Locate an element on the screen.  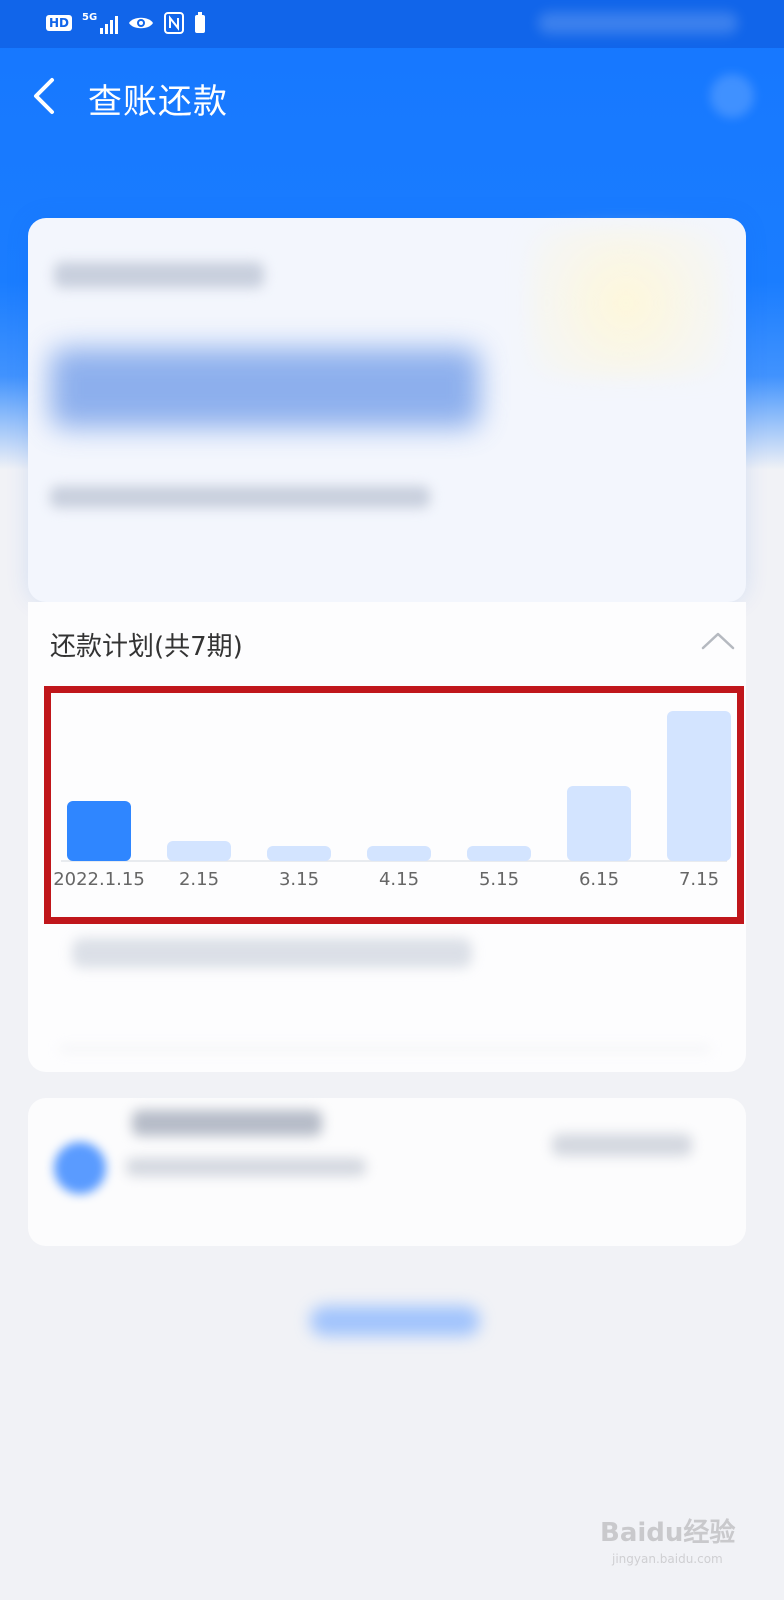
plan-title: 还款计划(共7期) is located at coordinates (146, 647).